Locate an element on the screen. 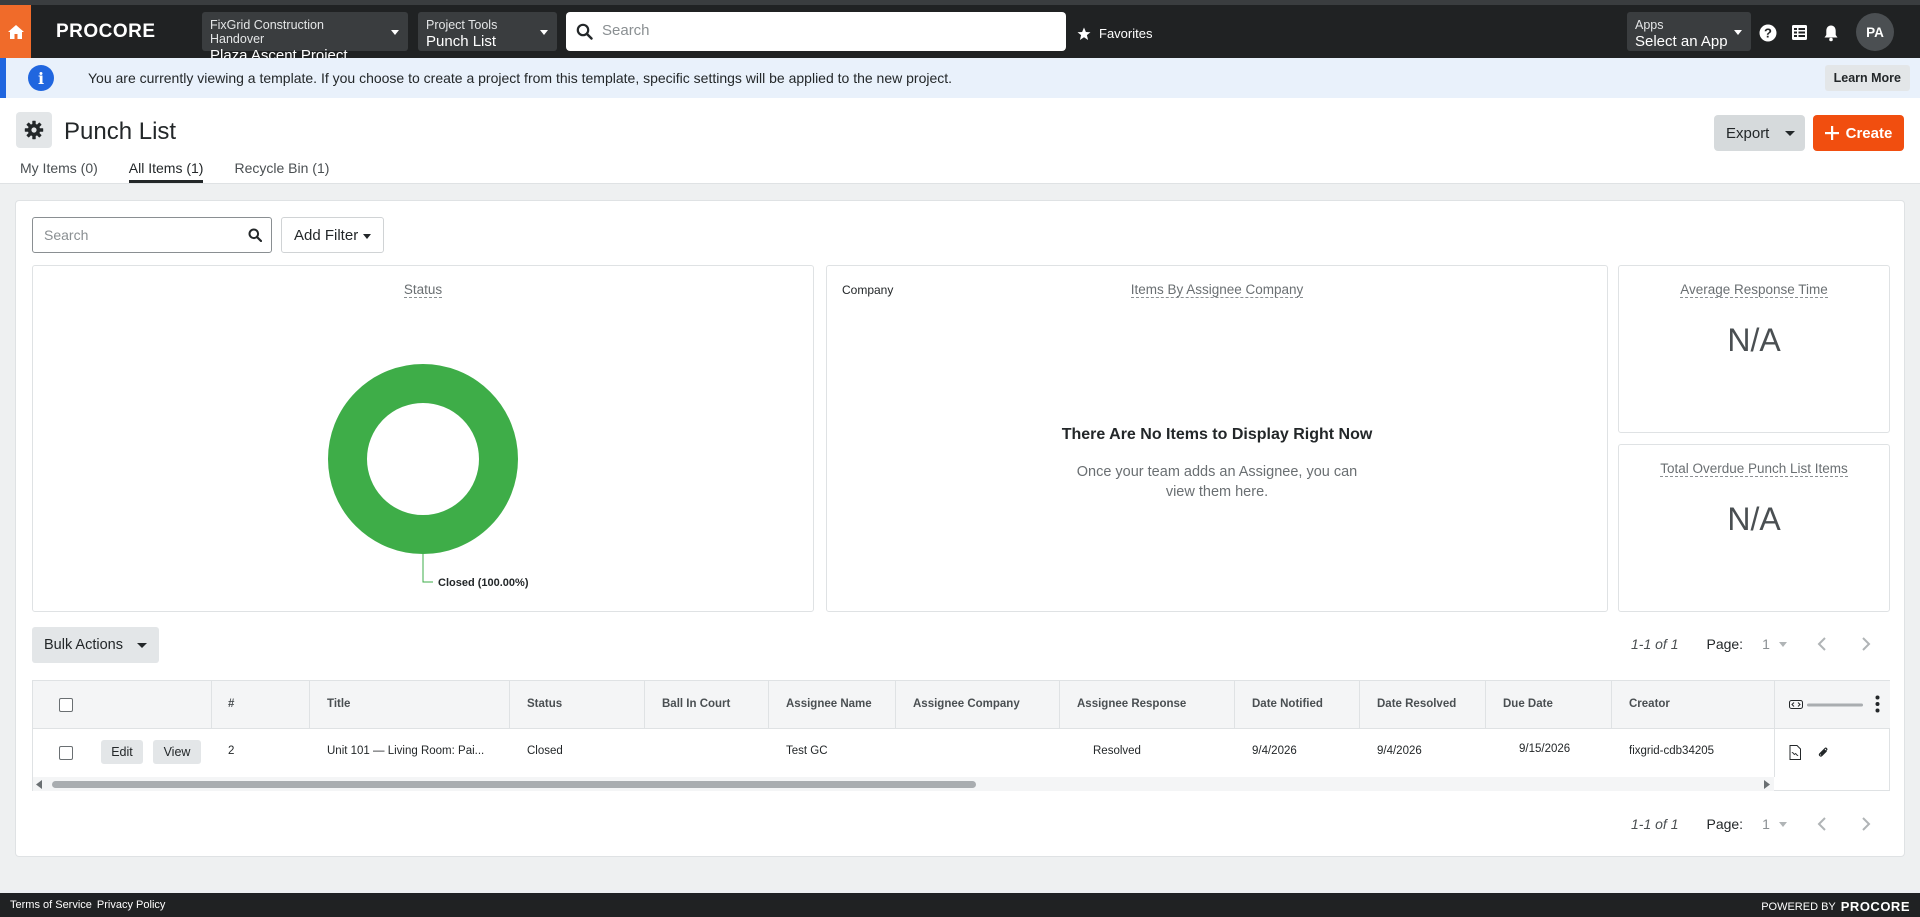 The height and width of the screenshot is (917, 1920). favorites-button: Favorites is located at coordinates (1114, 33).